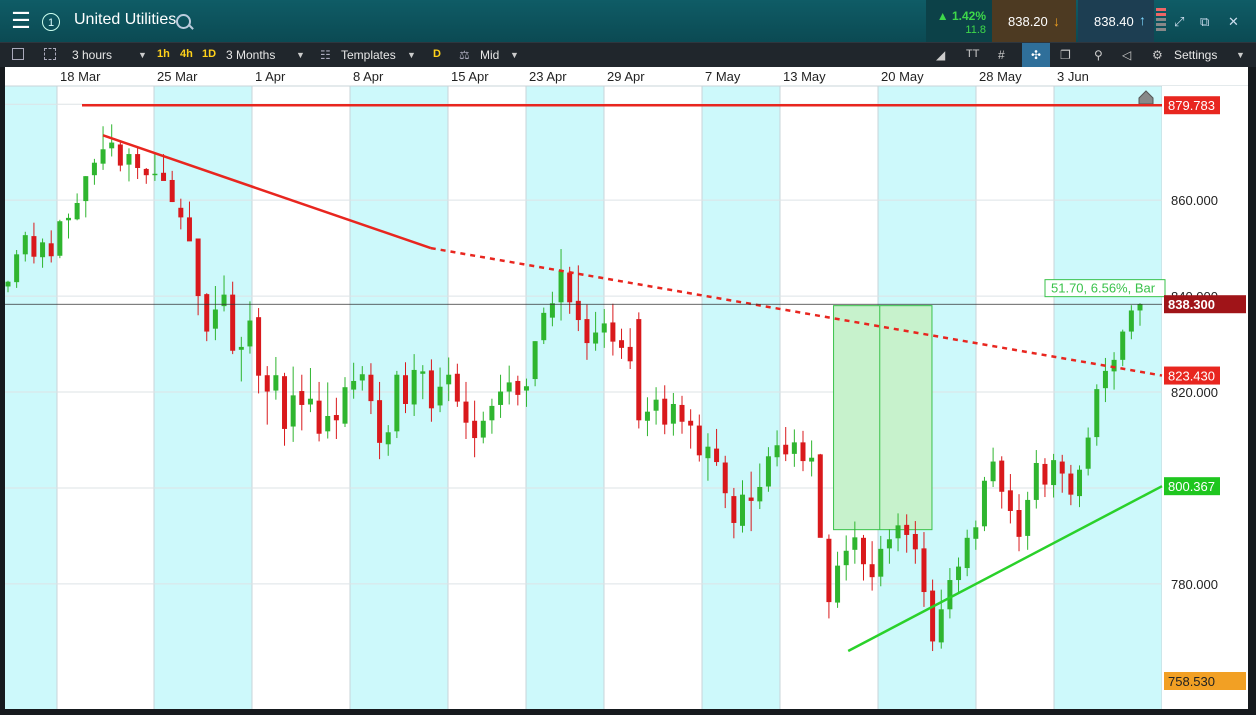  Describe the element at coordinates (183, 21) in the screenshot. I see `search-icon` at that location.